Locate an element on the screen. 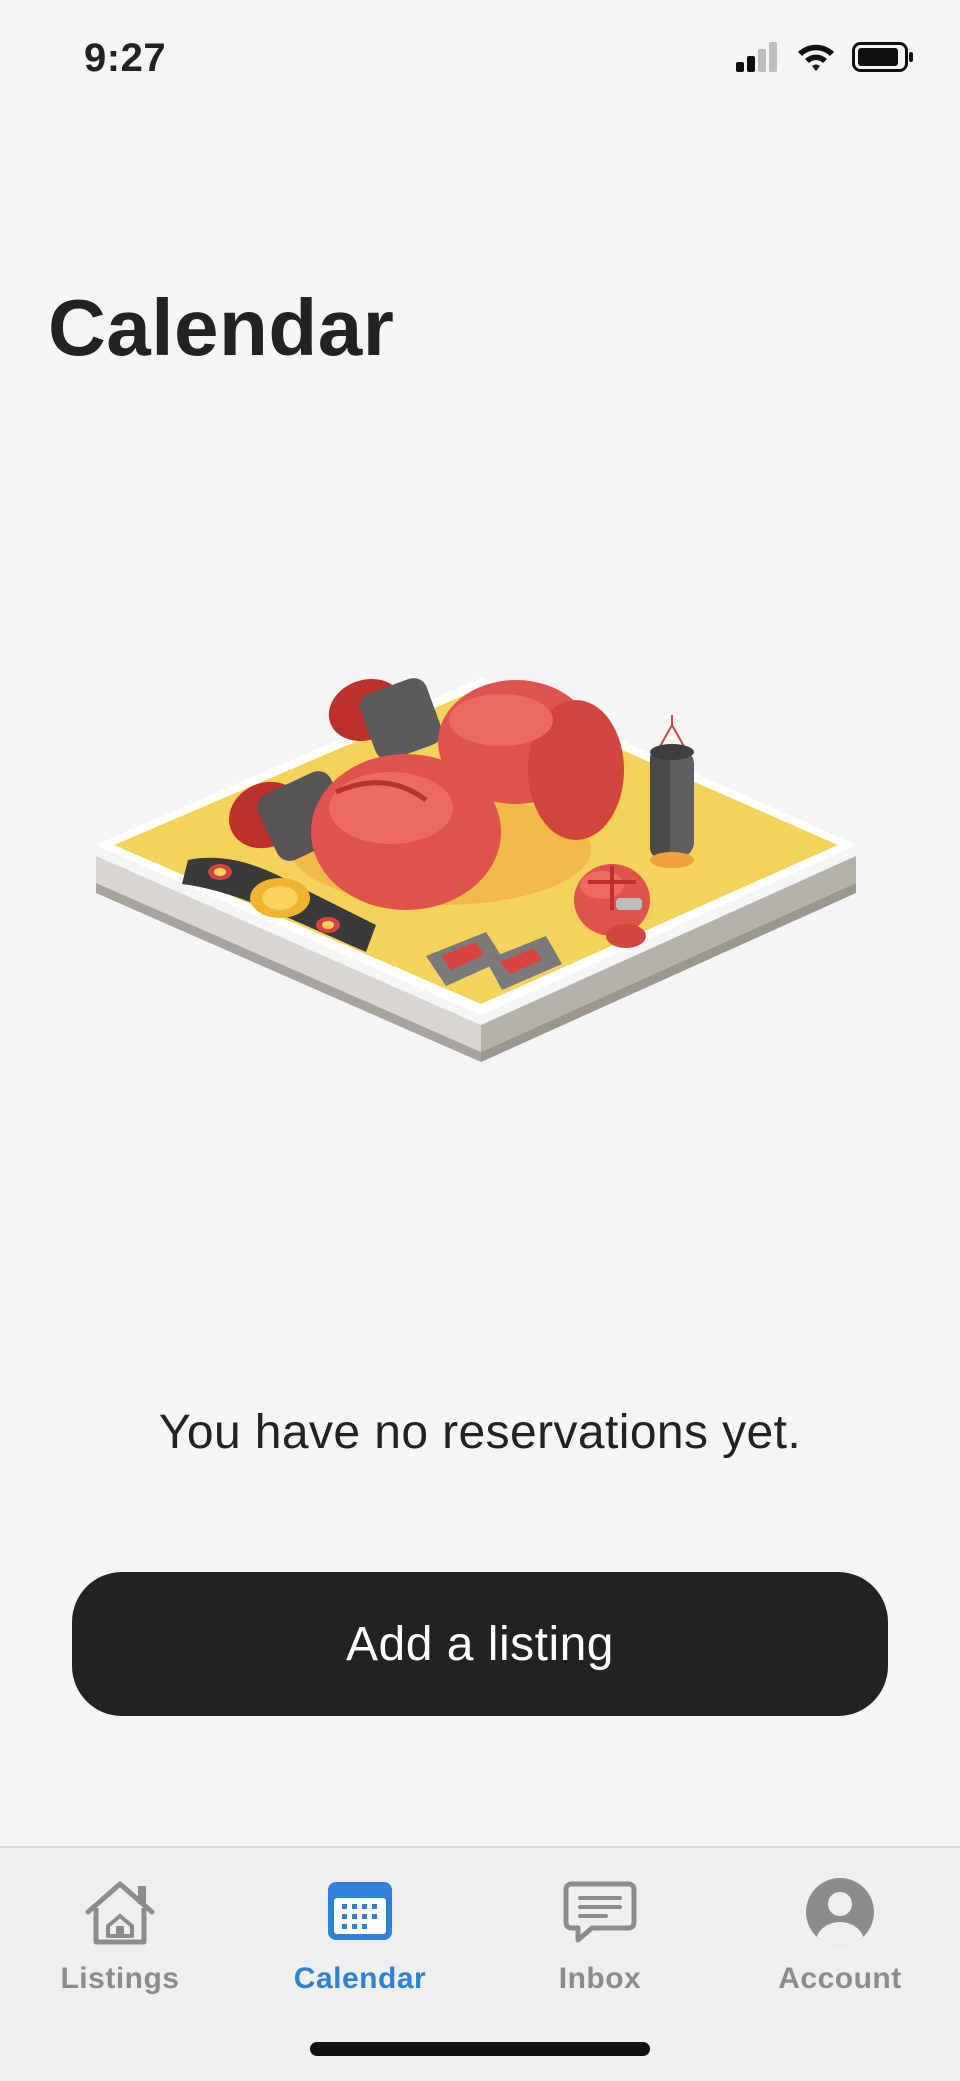 The height and width of the screenshot is (2081, 960). message-icon is located at coordinates (600, 1912).